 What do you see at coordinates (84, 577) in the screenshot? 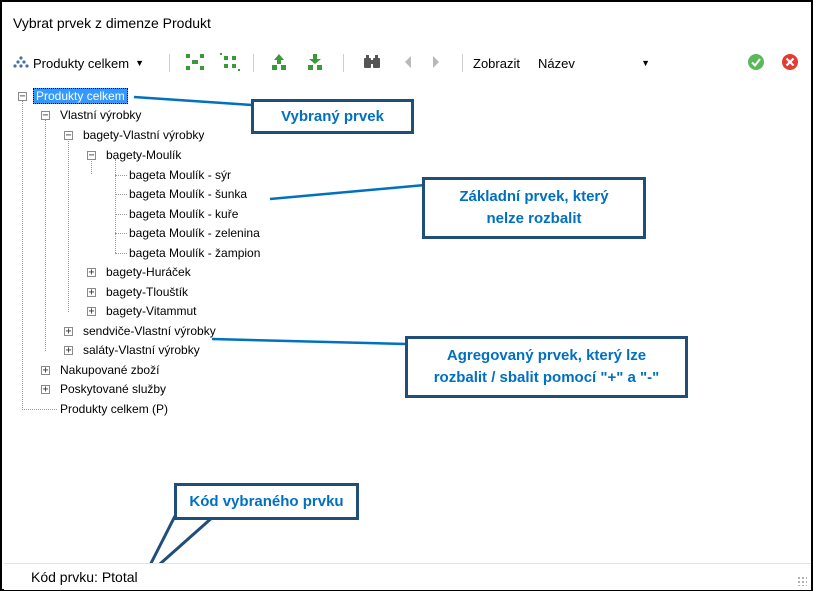
I see `status-item-code: Kód prvku: Ptotal` at bounding box center [84, 577].